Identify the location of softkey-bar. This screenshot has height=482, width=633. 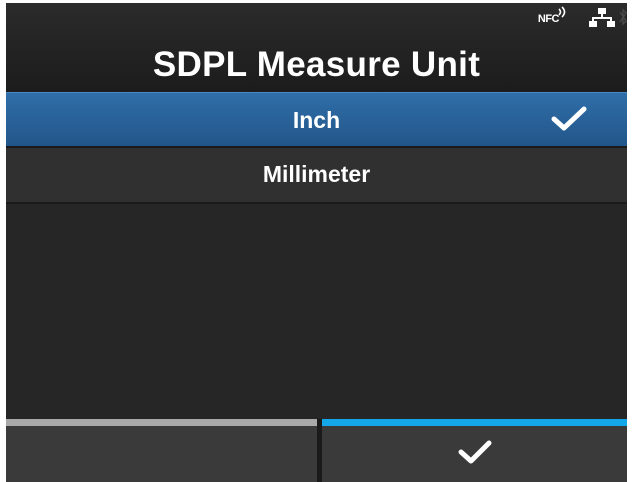
(316, 450).